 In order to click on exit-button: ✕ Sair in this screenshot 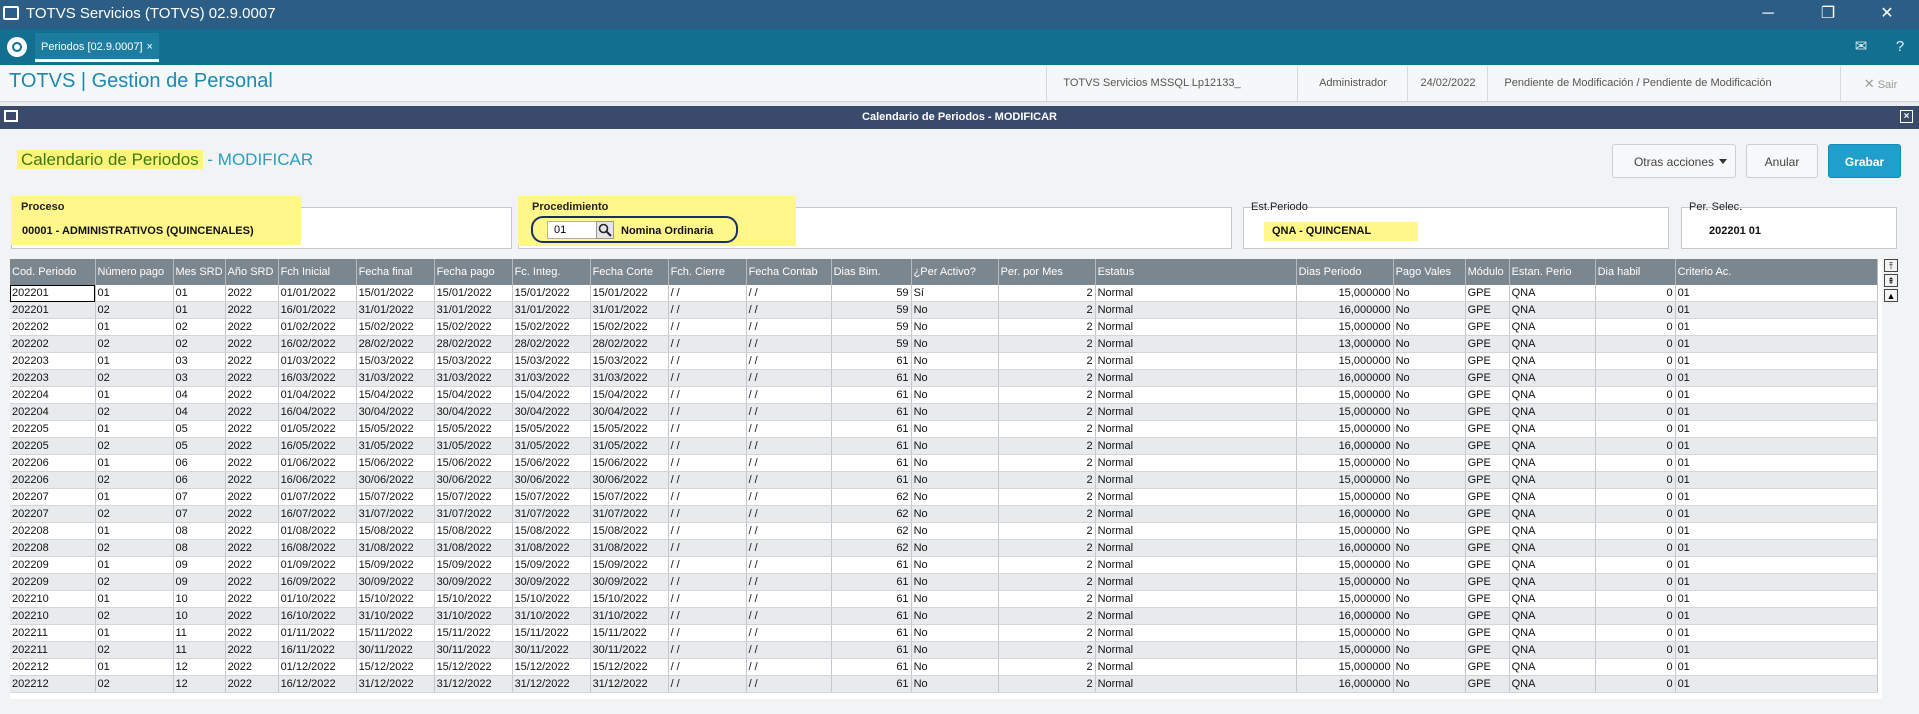, I will do `click(1879, 83)`.